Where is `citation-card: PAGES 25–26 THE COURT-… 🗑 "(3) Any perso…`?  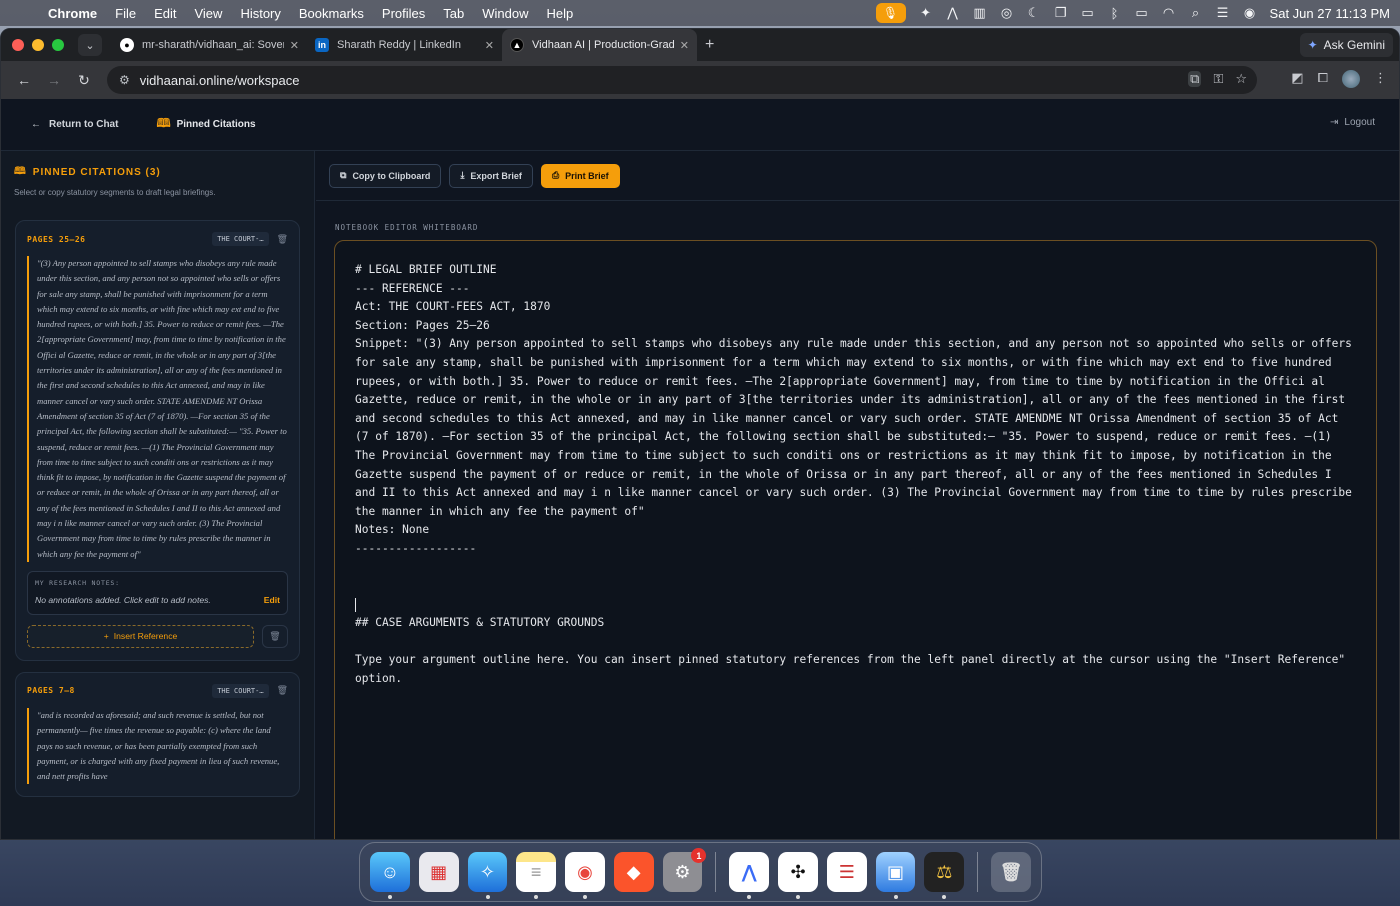 citation-card: PAGES 25–26 THE COURT-… 🗑 "(3) Any perso… is located at coordinates (157, 440).